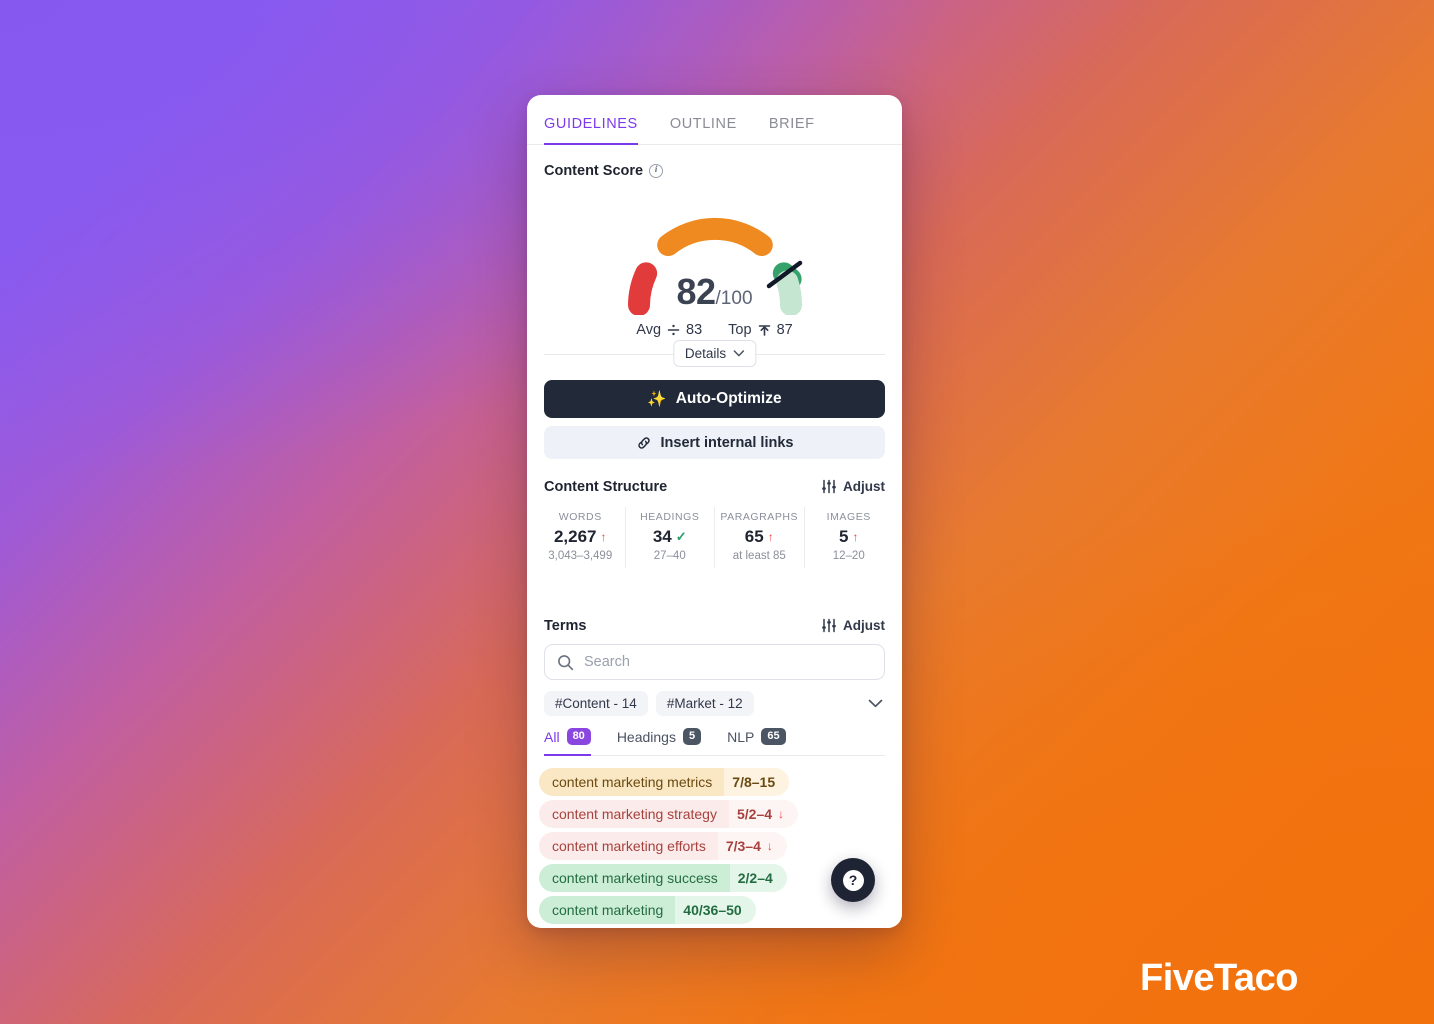 The image size is (1434, 1024). What do you see at coordinates (754, 782) in the screenshot?
I see `term-count-value: 7/8–15` at bounding box center [754, 782].